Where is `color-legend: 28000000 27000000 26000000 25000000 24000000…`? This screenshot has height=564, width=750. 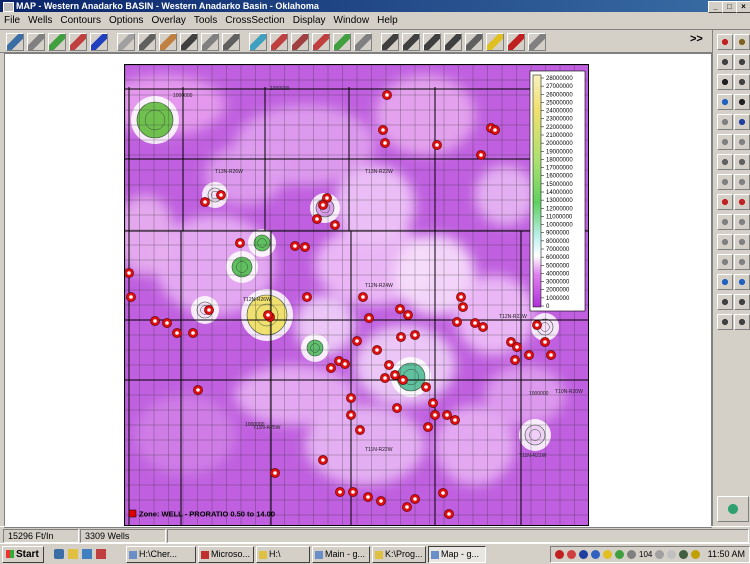 color-legend: 28000000 27000000 26000000 25000000 24000000… is located at coordinates (557, 191).